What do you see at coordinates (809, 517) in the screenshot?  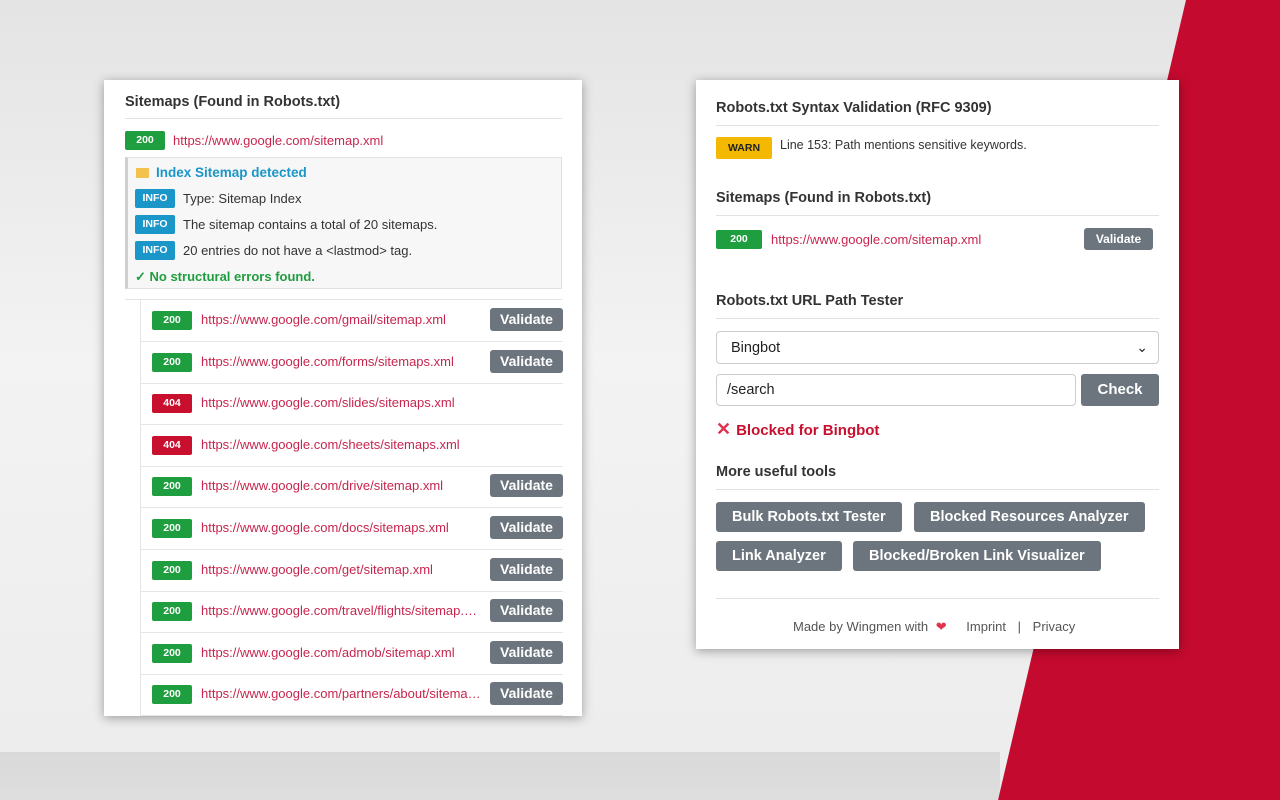 I see `bulk-robots-tester-button: Bulk Robots.txt Tester` at bounding box center [809, 517].